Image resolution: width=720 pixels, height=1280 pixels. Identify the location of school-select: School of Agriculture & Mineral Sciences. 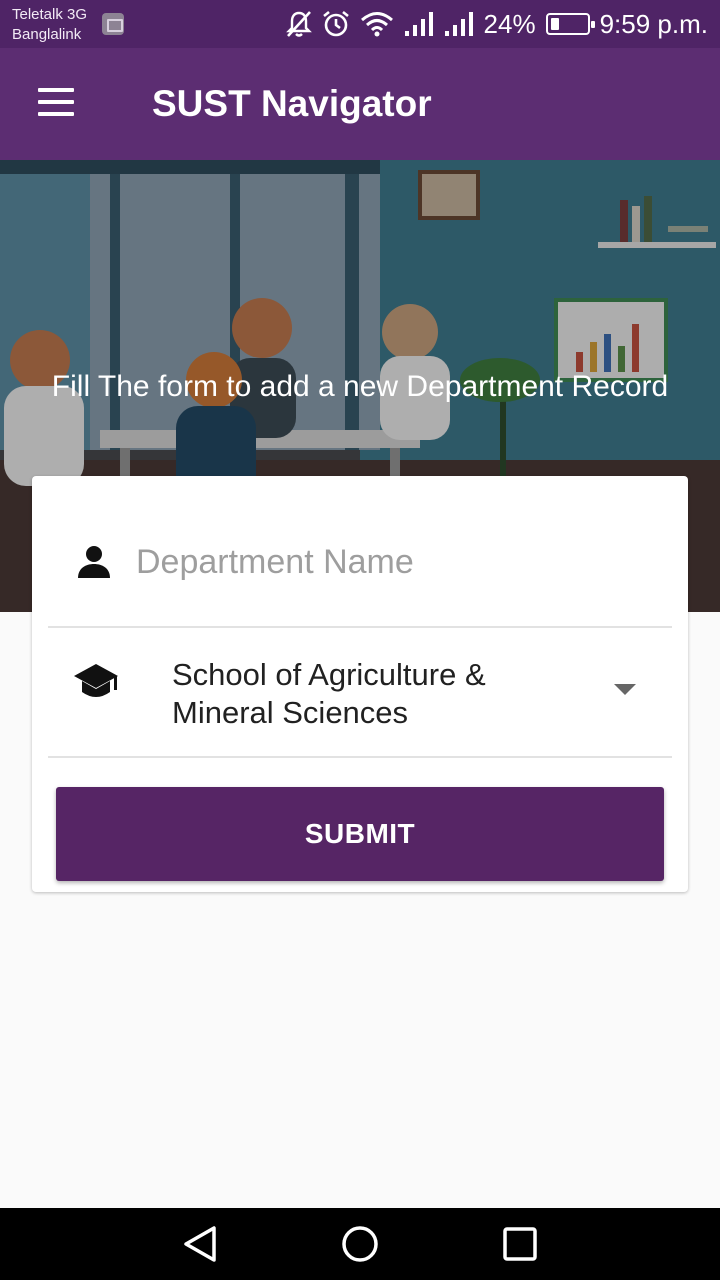
(360, 693).